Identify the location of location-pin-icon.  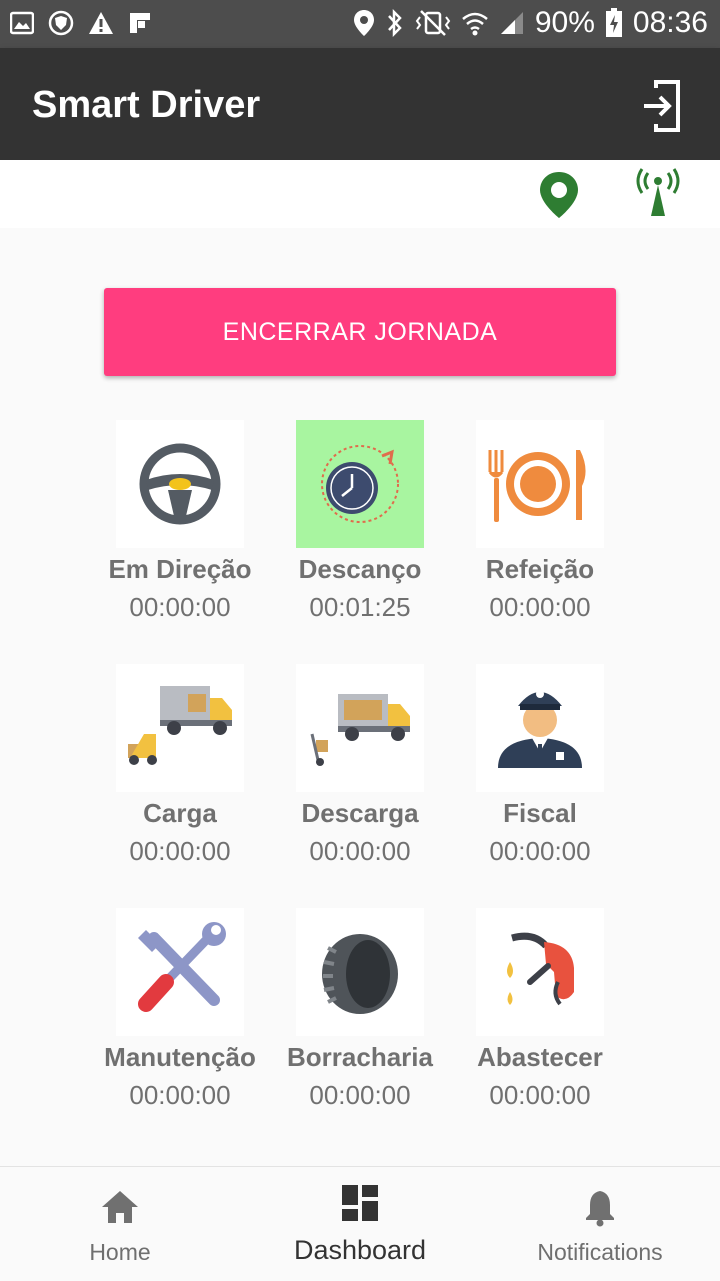
(559, 195).